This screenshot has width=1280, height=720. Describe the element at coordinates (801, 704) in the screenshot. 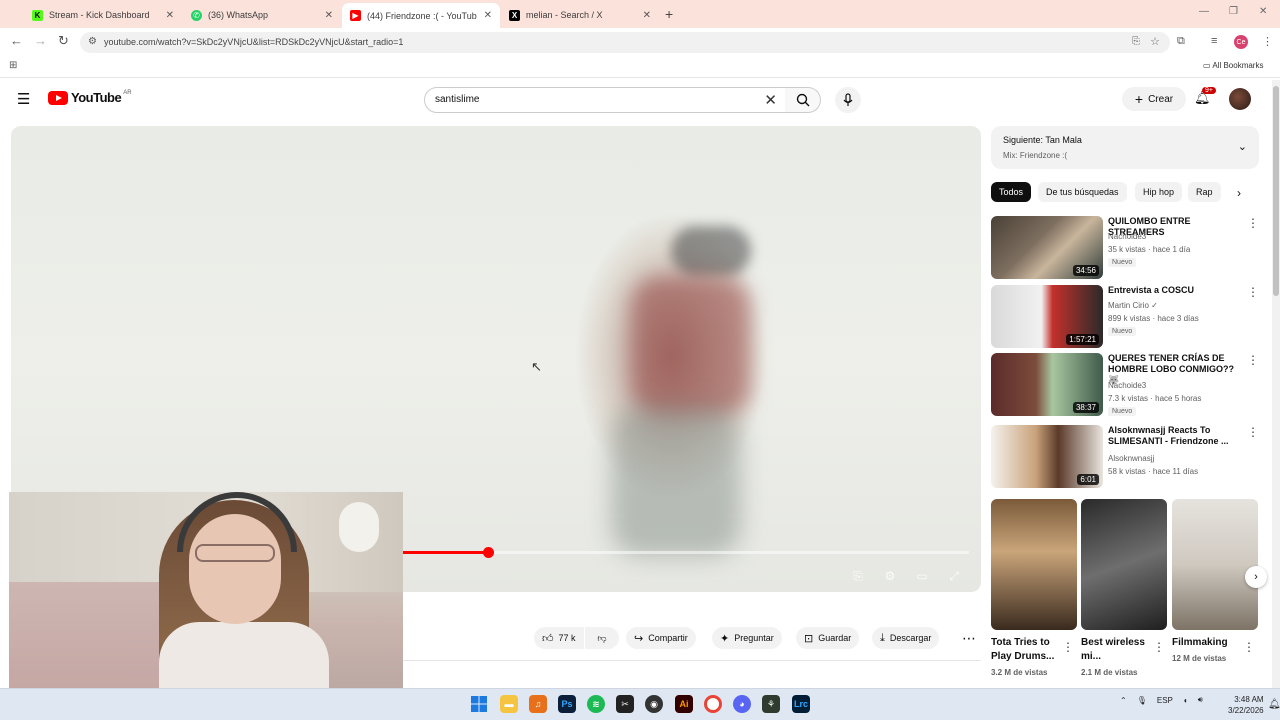

I see `lightroom-classic-icon: Lrc` at that location.